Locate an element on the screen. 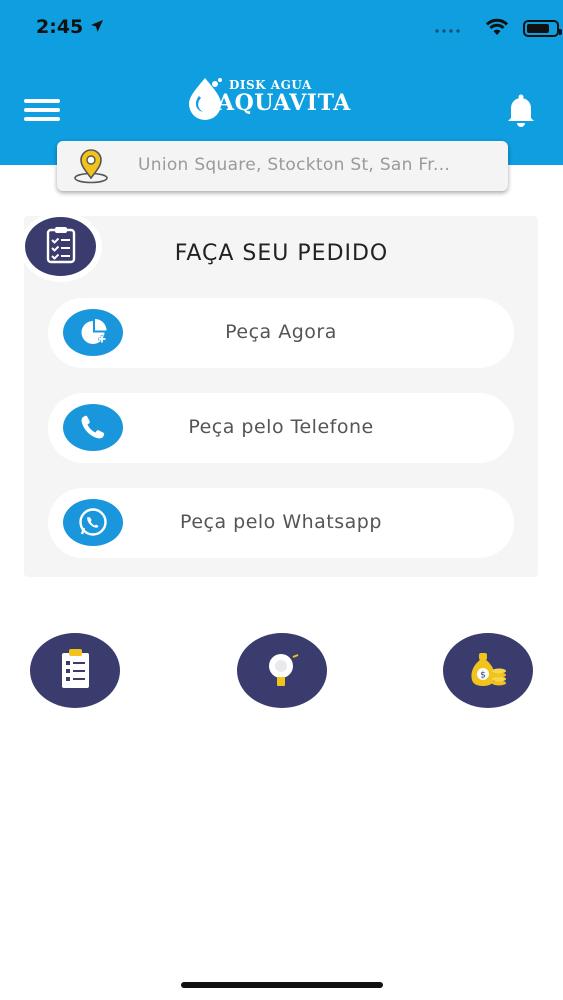 This screenshot has height=1000, width=563. order-by-phone-button: Peça pelo Telefone is located at coordinates (281, 428).